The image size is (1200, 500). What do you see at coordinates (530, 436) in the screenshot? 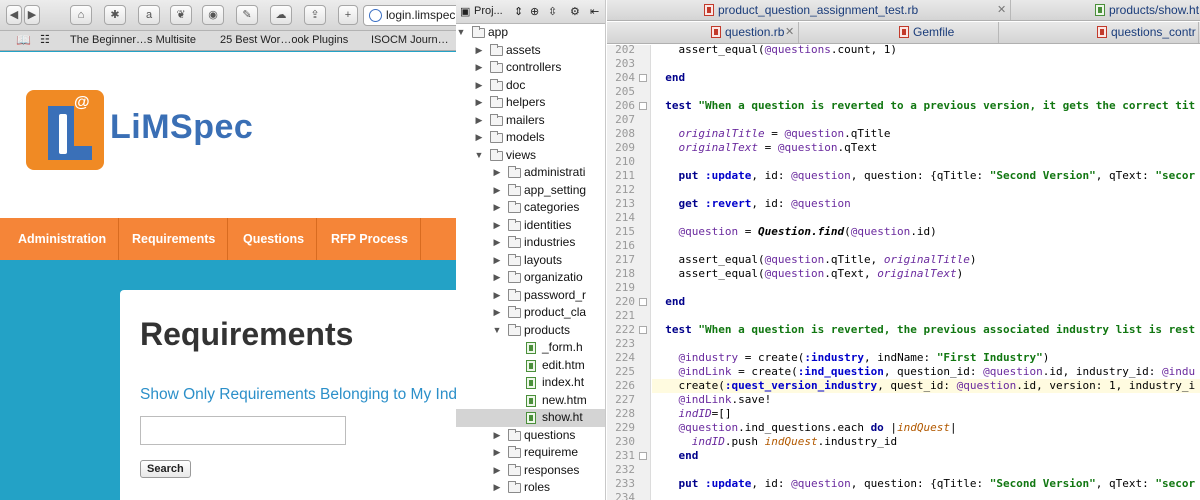
I see `tree-folder: ▶ questions` at bounding box center [530, 436].